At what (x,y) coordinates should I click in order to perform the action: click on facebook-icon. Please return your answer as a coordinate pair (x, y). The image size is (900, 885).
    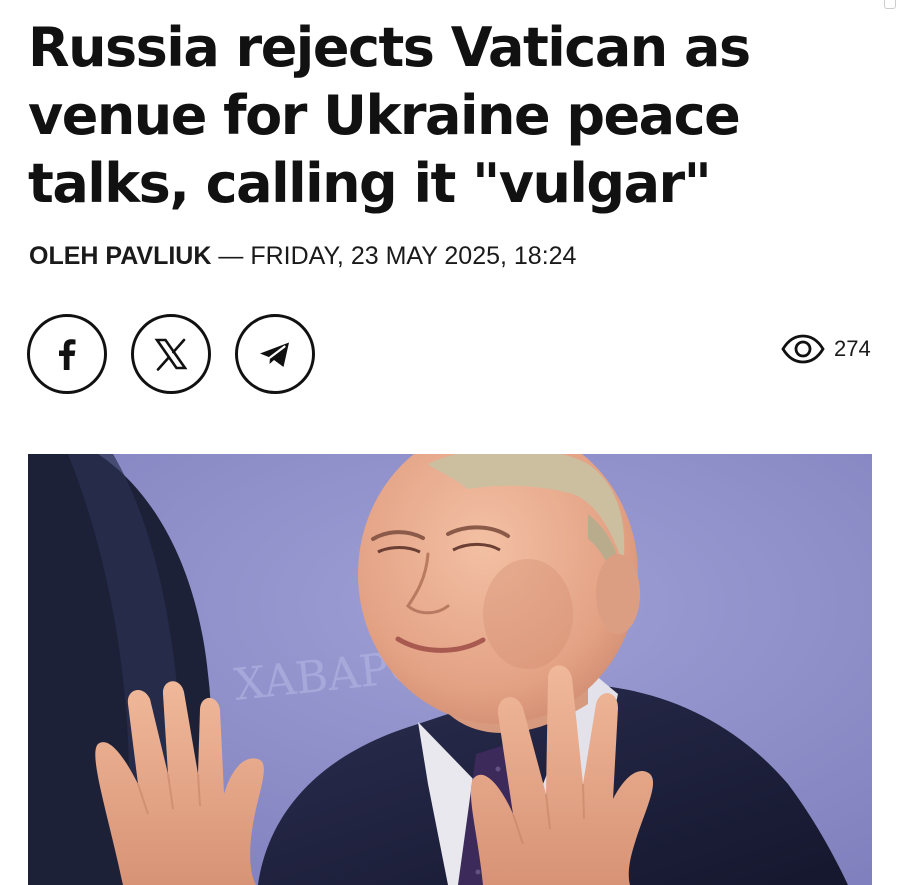
    Looking at the image, I should click on (67, 354).